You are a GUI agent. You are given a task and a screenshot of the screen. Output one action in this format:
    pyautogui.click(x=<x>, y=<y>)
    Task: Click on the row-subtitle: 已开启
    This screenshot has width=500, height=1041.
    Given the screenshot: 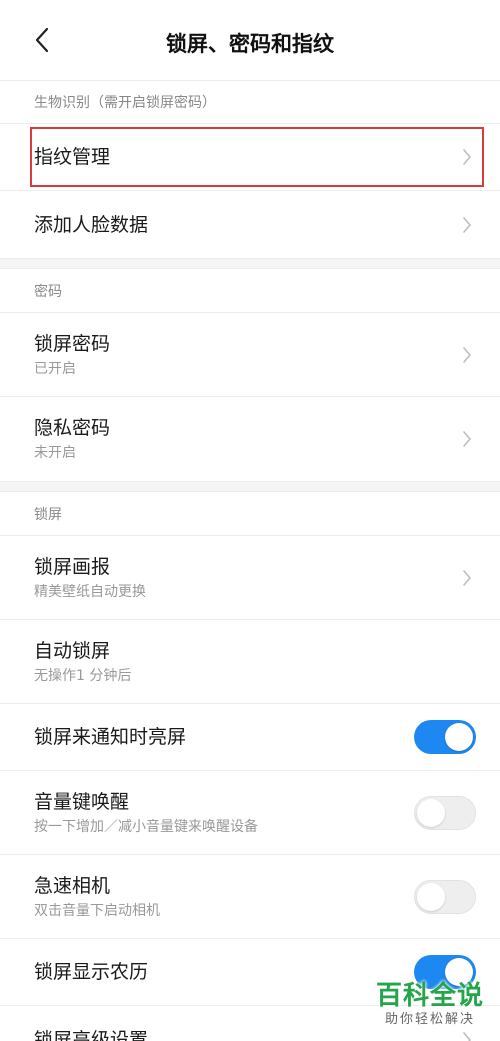 What is the action you would take?
    pyautogui.click(x=55, y=368)
    